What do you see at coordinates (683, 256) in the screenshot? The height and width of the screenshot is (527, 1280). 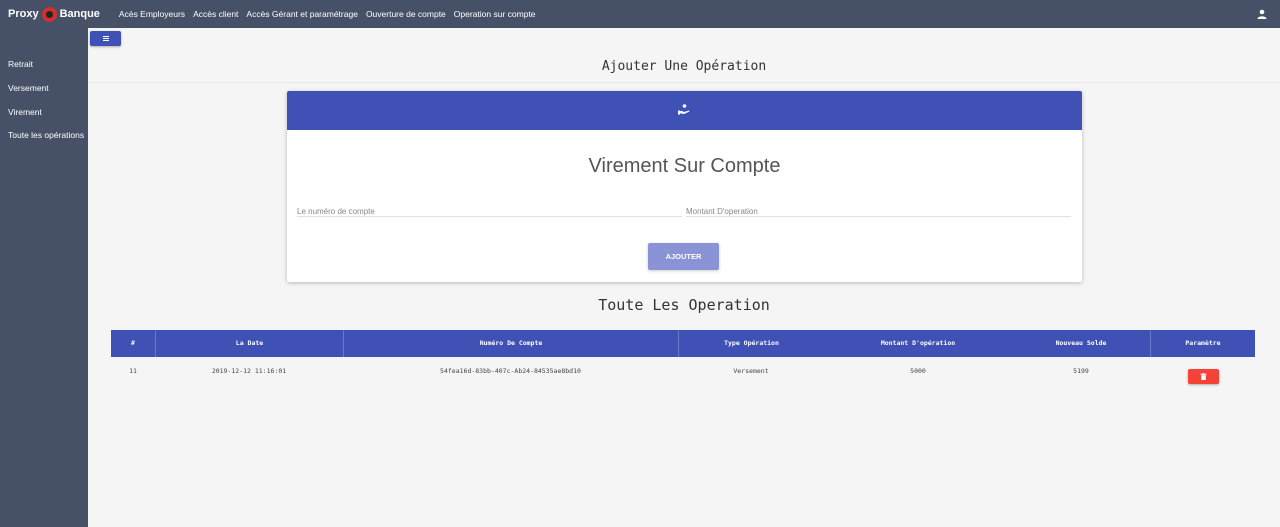 I see `add-button: AJOUTER` at bounding box center [683, 256].